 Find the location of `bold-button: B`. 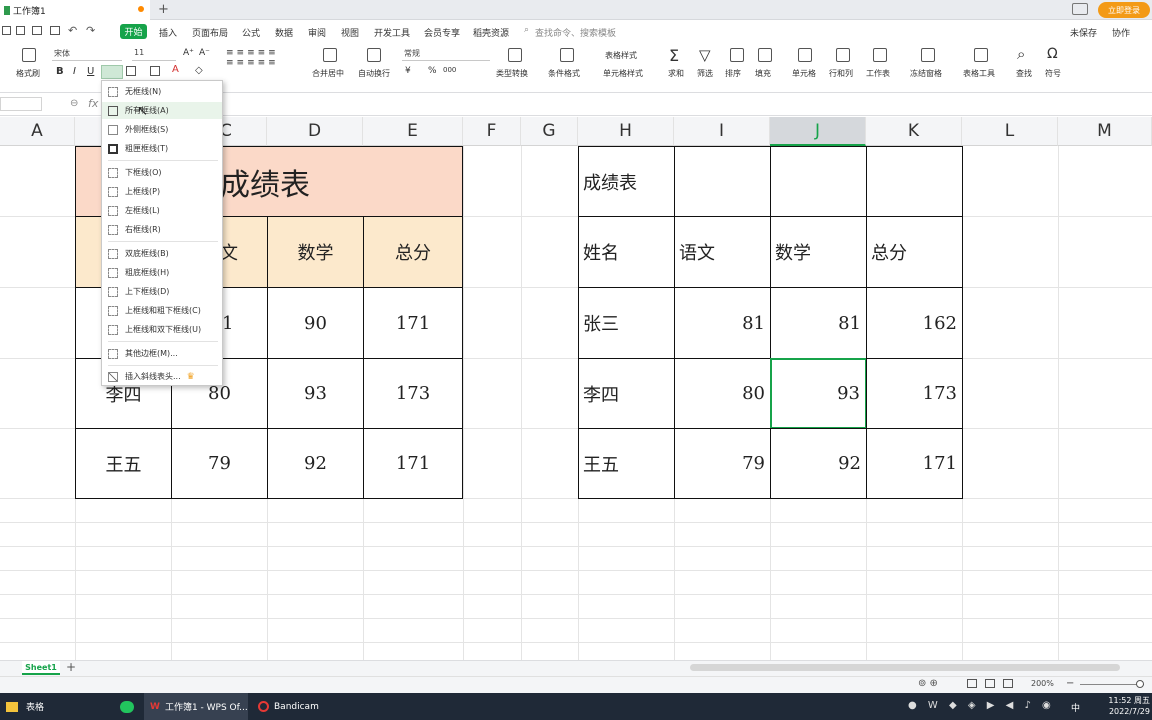

bold-button: B is located at coordinates (60, 71).